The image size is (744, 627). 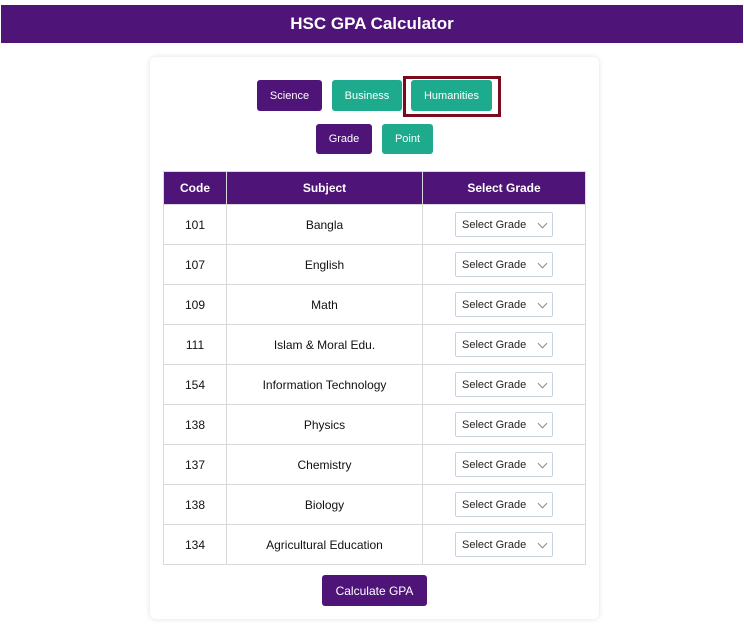 I want to click on subject-name: Bangla, so click(x=324, y=224).